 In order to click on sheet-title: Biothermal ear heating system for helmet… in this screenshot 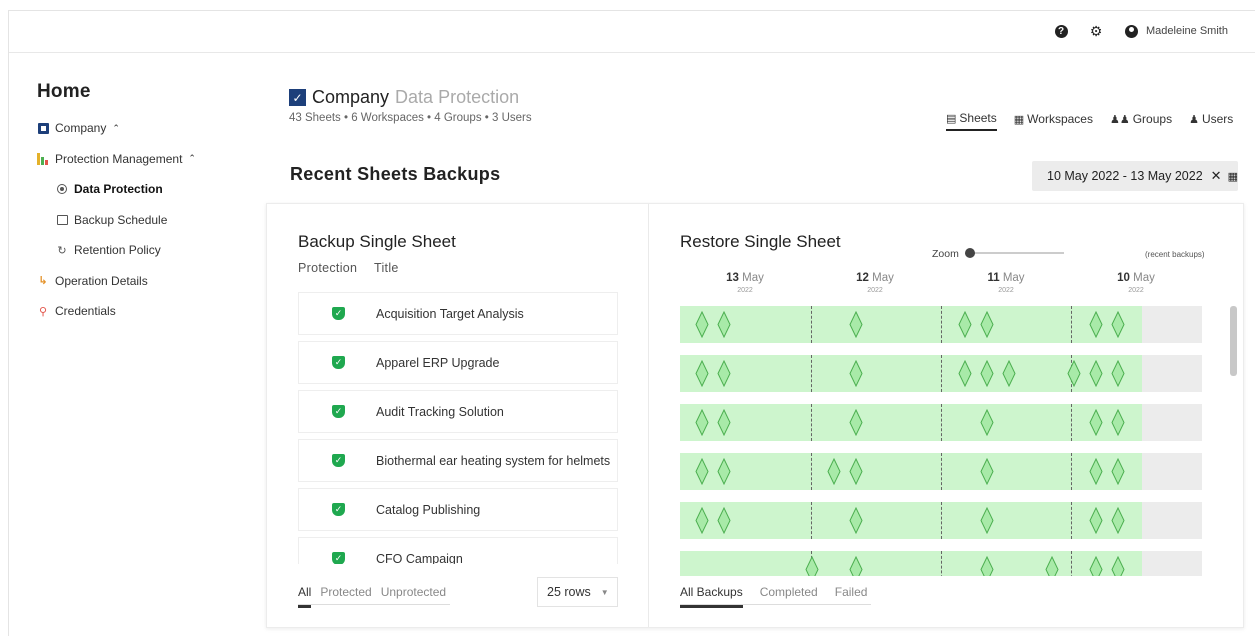, I will do `click(493, 460)`.